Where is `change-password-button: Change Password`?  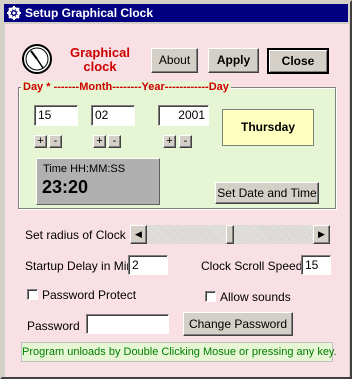 change-password-button: Change Password is located at coordinates (238, 324).